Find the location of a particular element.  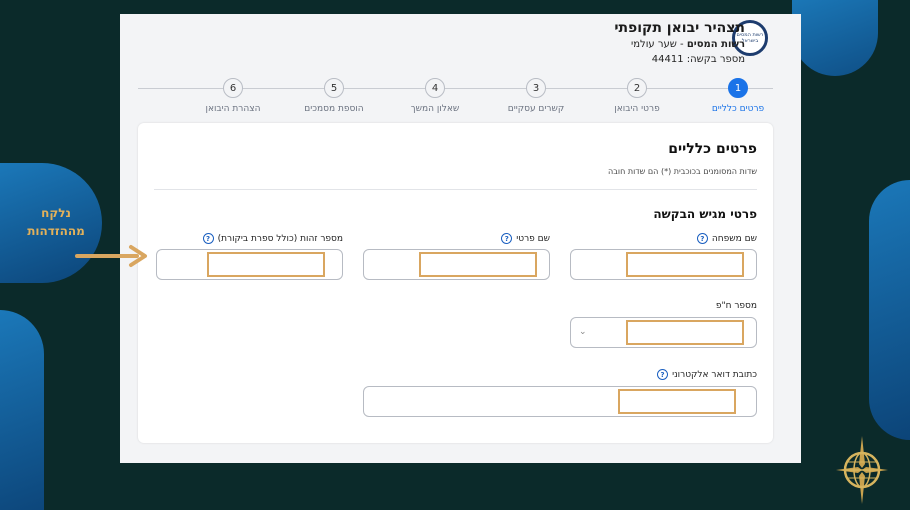

step-followup-questionnaire: 4 שאלון המשך is located at coordinates (435, 96).